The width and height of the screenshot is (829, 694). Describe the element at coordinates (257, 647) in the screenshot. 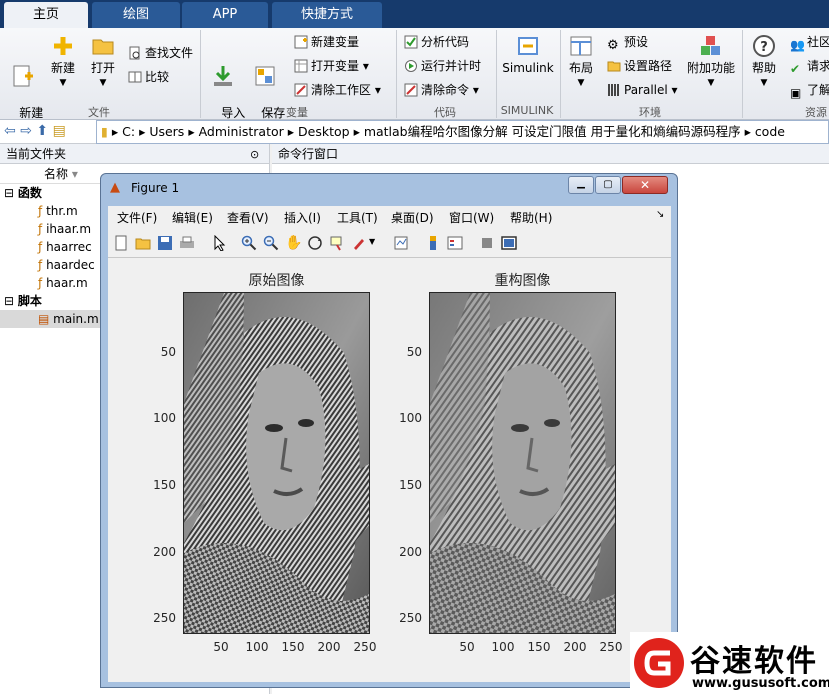

I see `x-tick-label: 100` at that location.